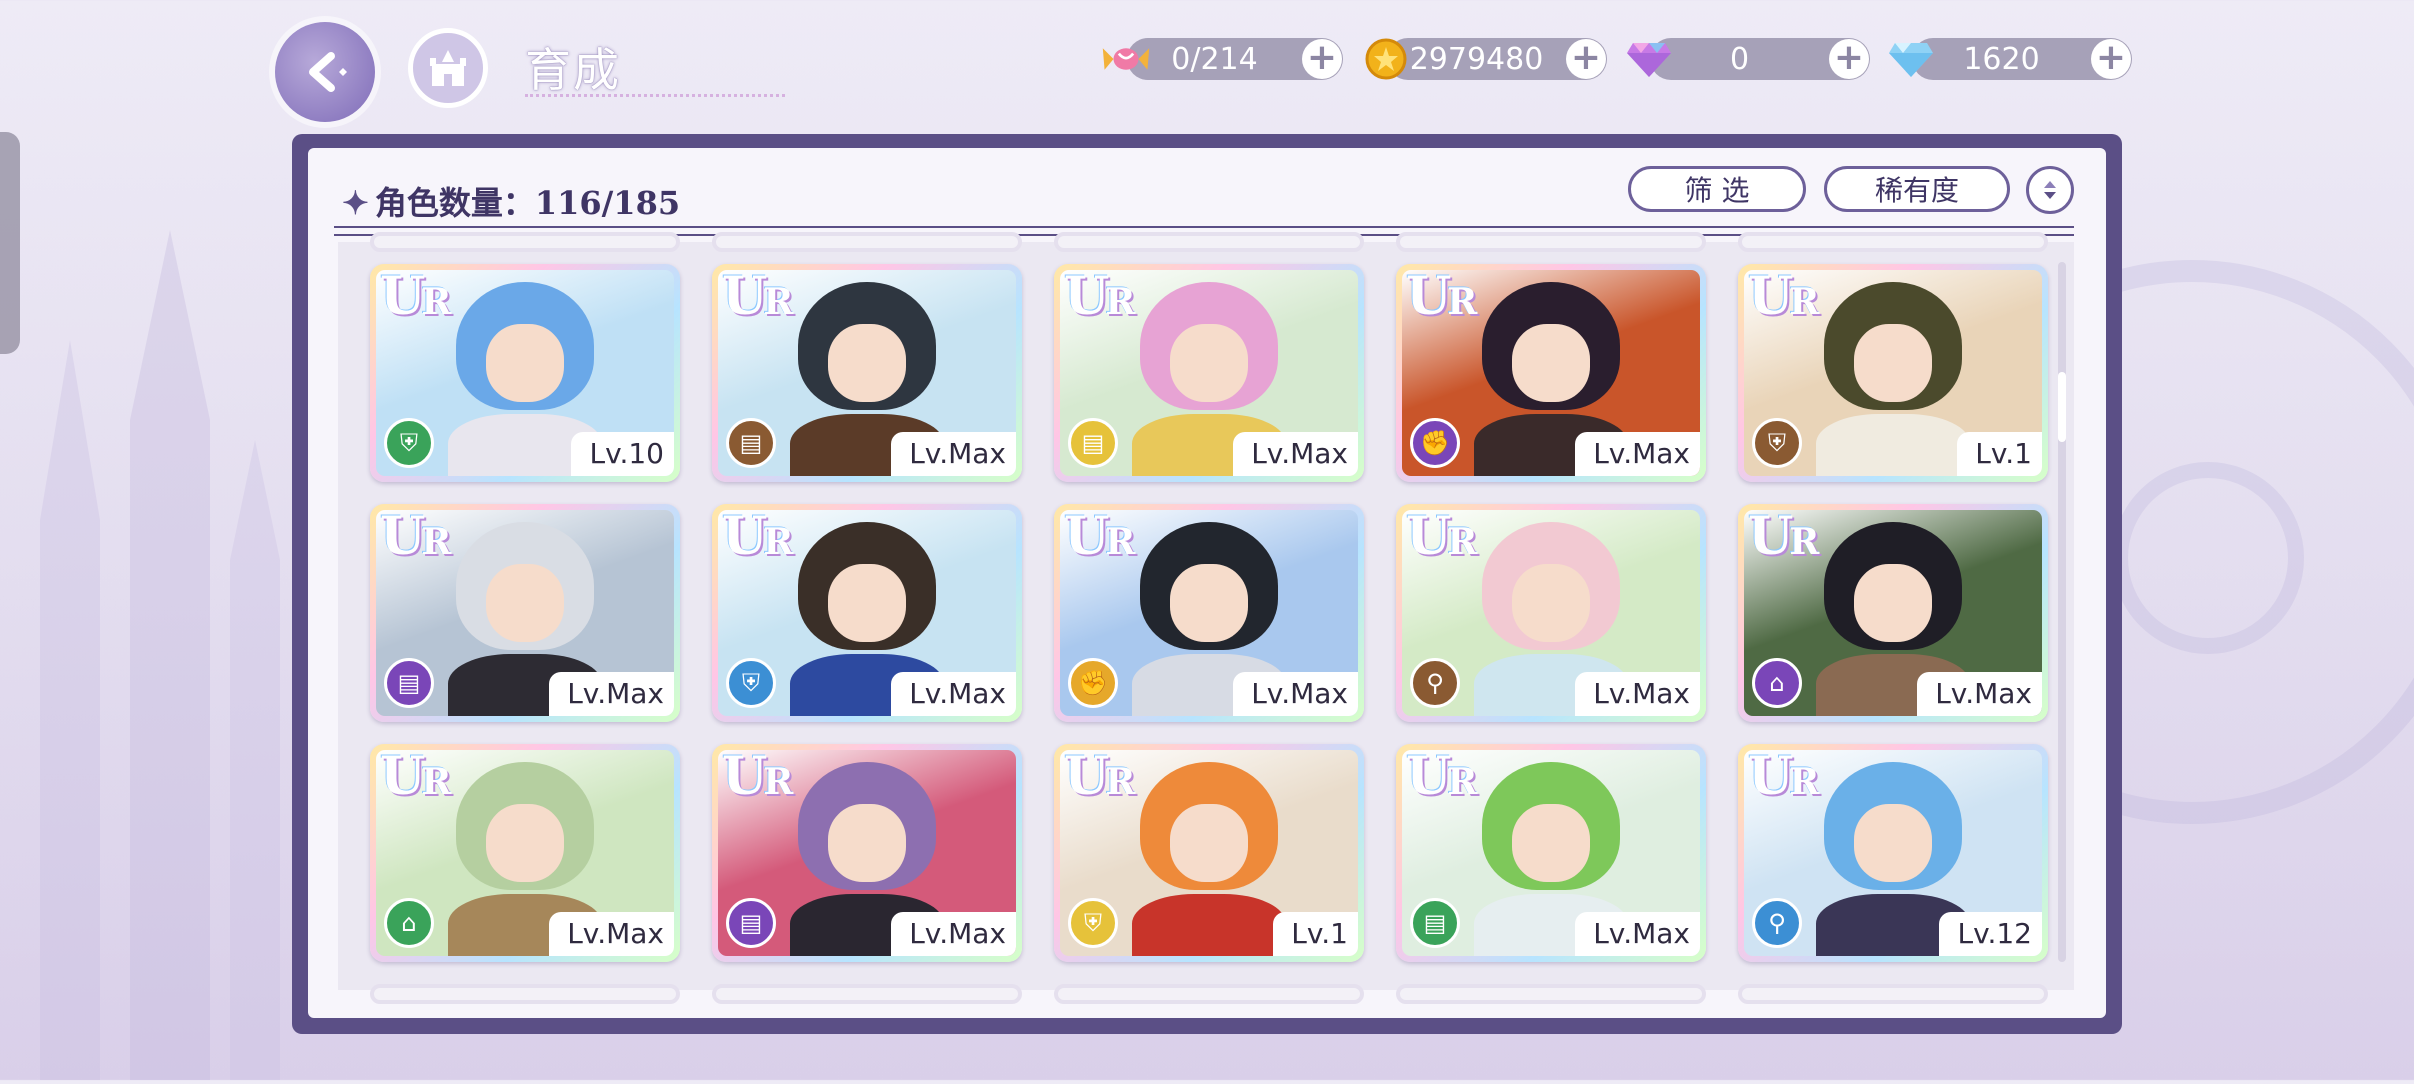 Image resolution: width=2414 pixels, height=1084 pixels. What do you see at coordinates (1849, 59) in the screenshot?
I see `pink-diamond-add-button: +` at bounding box center [1849, 59].